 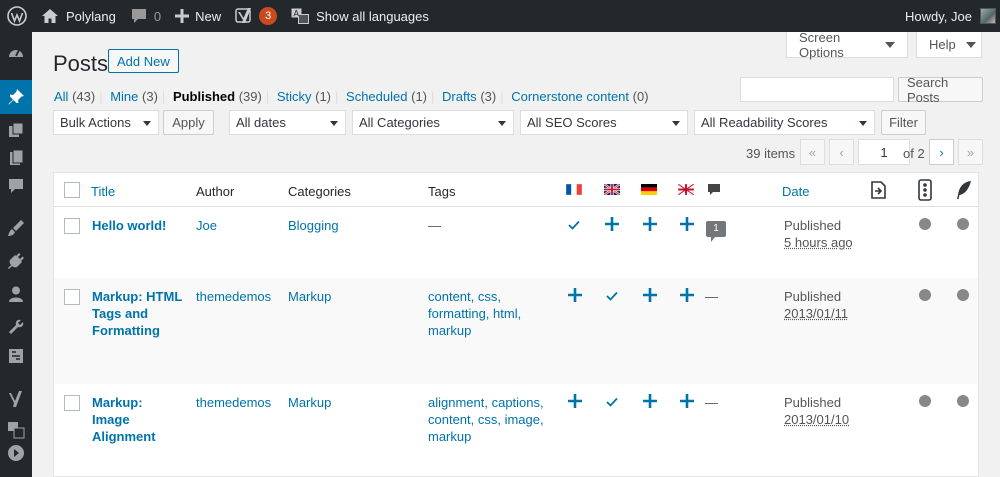 I want to click on tags-line: content, css,, so click(x=464, y=296).